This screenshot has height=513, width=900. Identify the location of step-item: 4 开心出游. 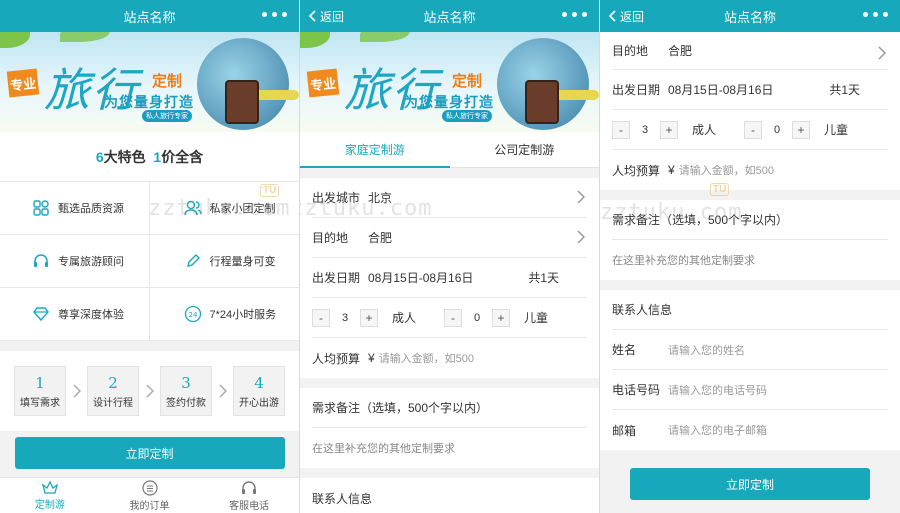
(259, 391).